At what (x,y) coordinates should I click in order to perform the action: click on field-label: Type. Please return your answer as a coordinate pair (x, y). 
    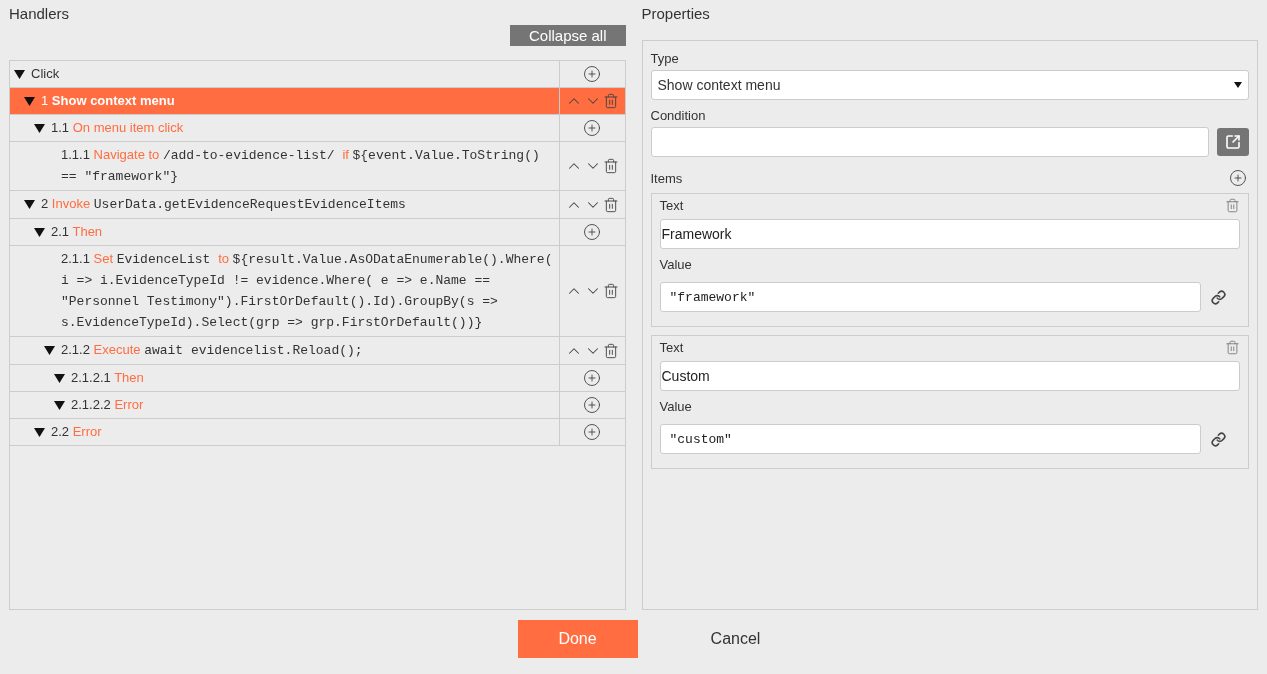
    Looking at the image, I should click on (665, 58).